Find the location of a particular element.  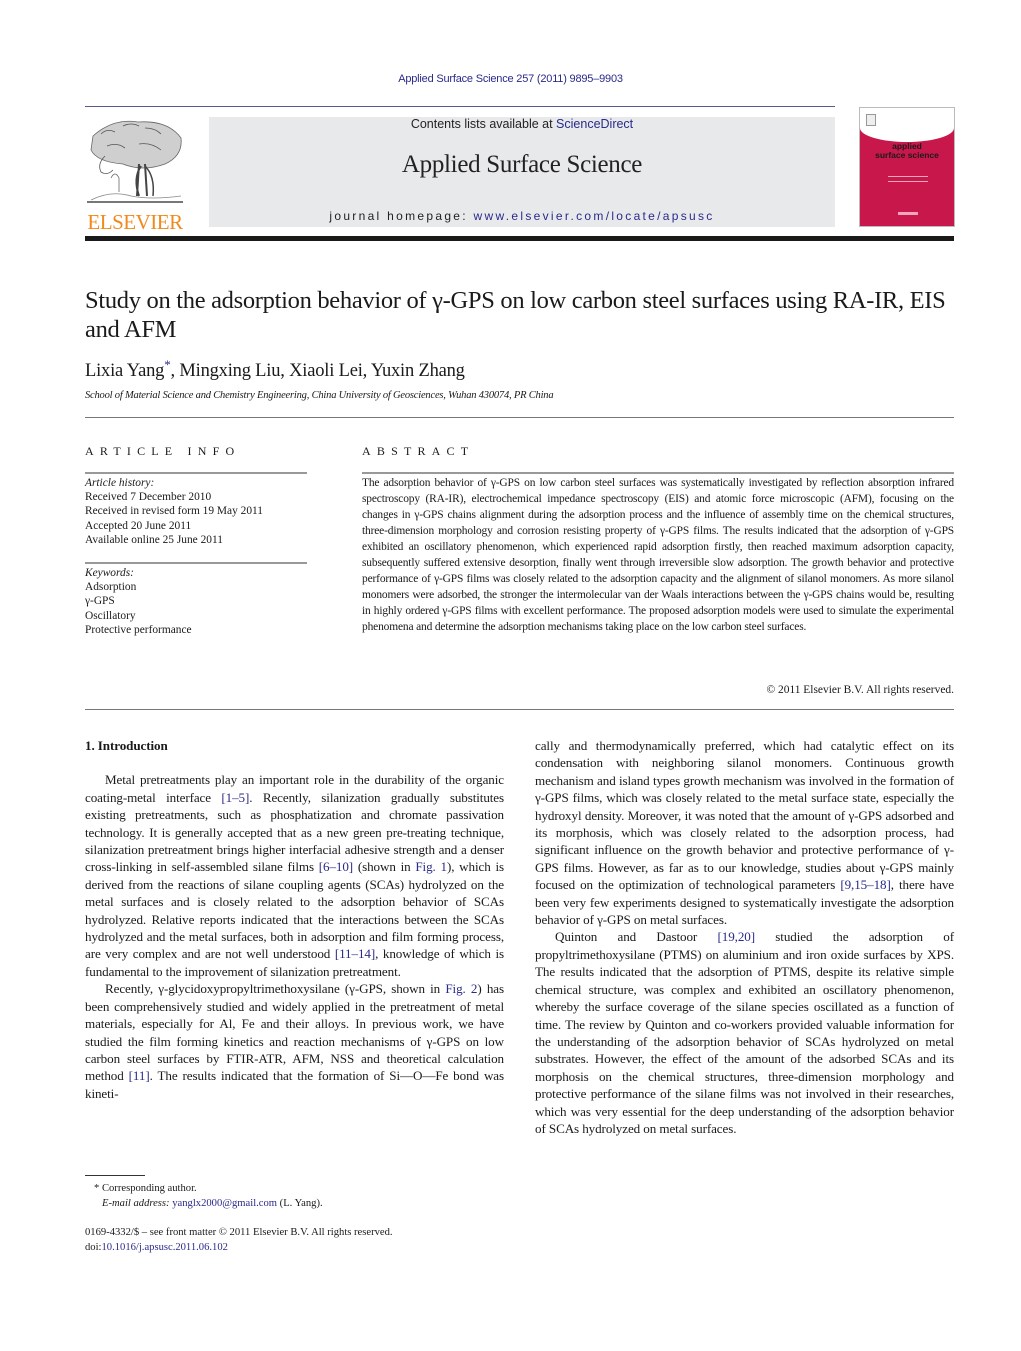

history-item: Received in revised form 19 May 2011 is located at coordinates (174, 511).